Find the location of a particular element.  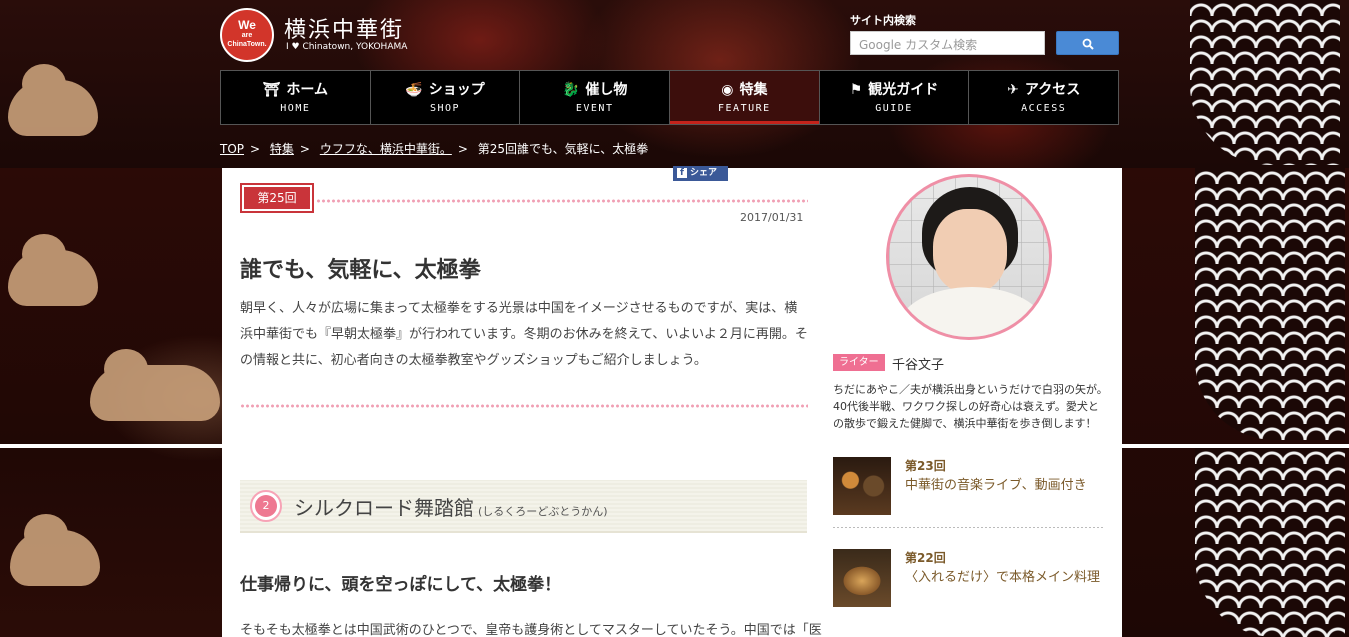

search-icon is located at coordinates (1088, 44).